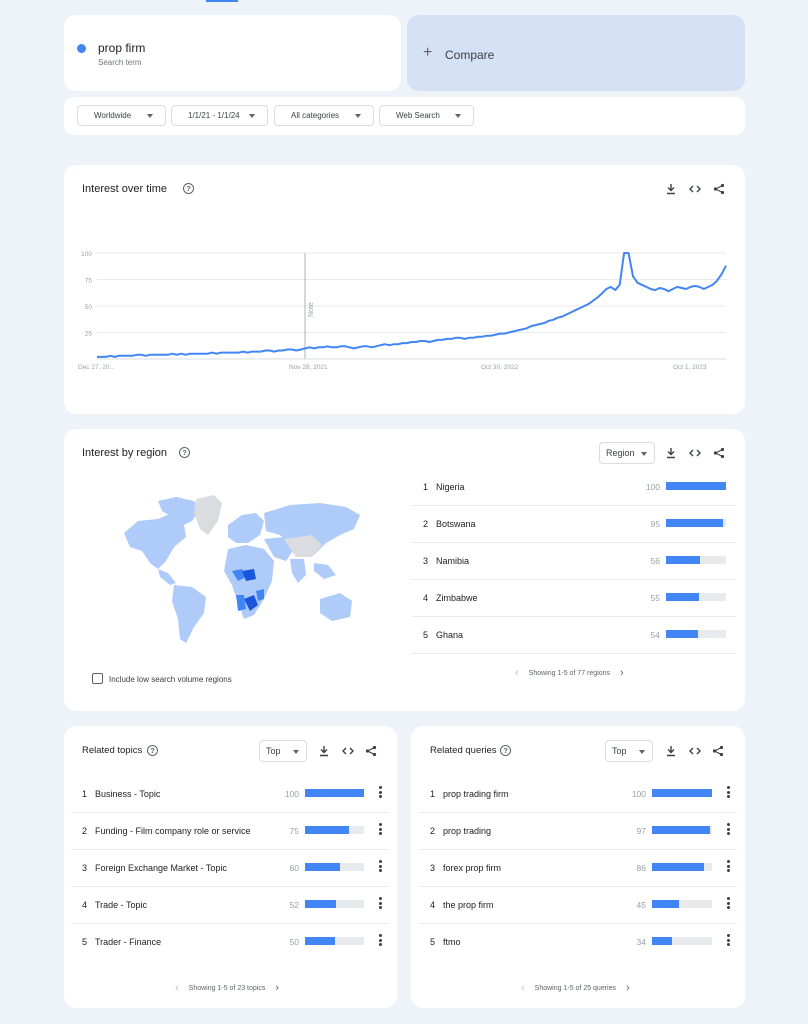 This screenshot has width=808, height=1024. What do you see at coordinates (283, 751) in the screenshot?
I see `related-topics-select: Top` at bounding box center [283, 751].